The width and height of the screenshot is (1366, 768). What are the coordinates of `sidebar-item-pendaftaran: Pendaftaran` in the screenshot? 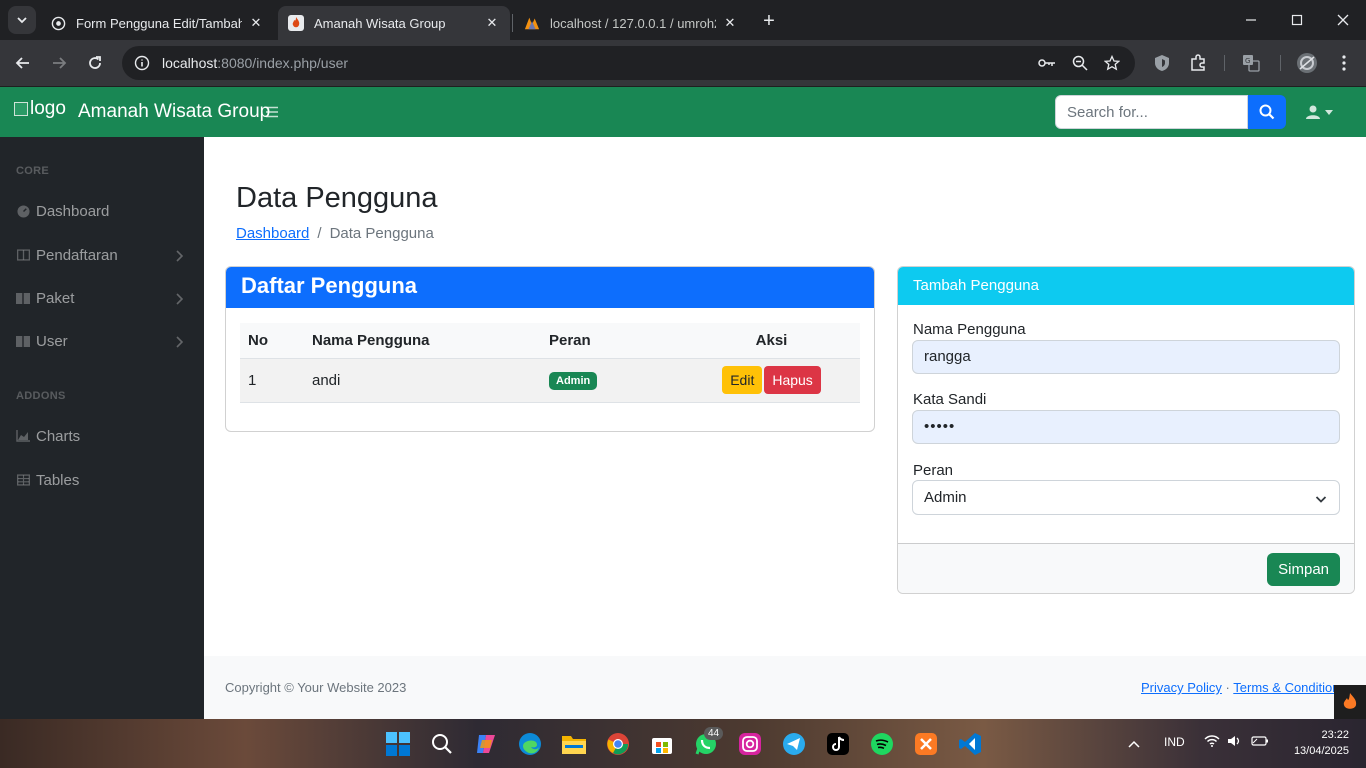 It's located at (102, 255).